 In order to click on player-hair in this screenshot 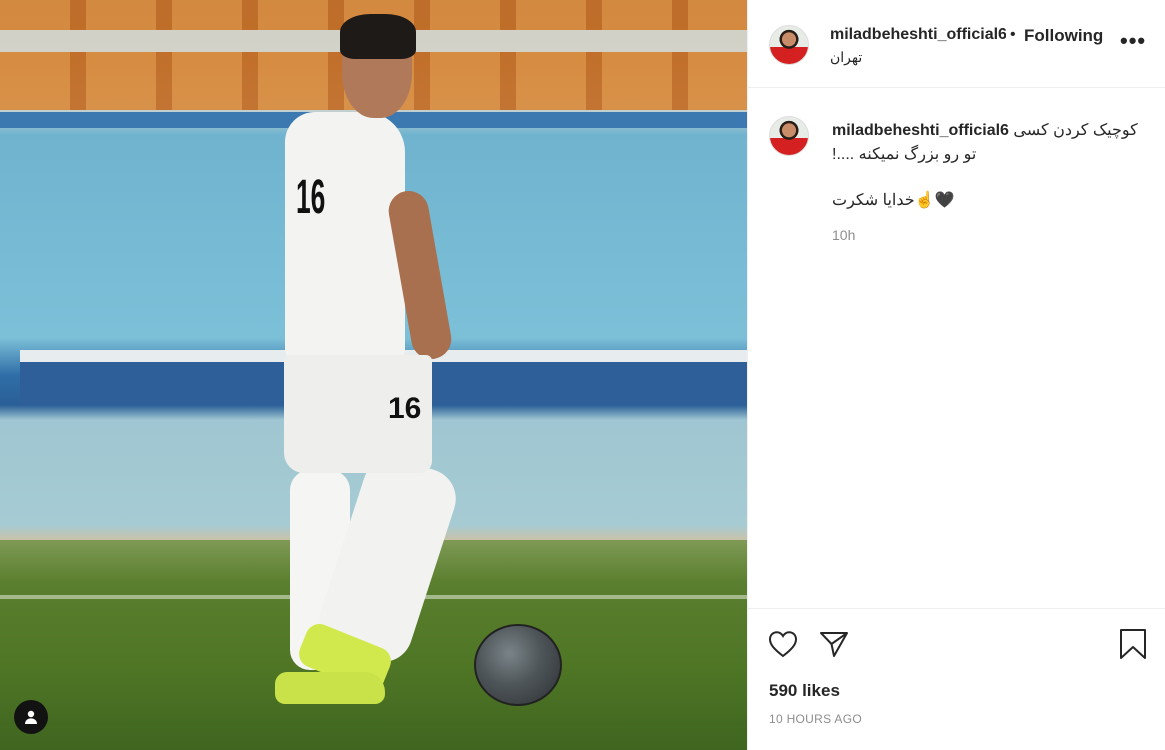, I will do `click(378, 36)`.